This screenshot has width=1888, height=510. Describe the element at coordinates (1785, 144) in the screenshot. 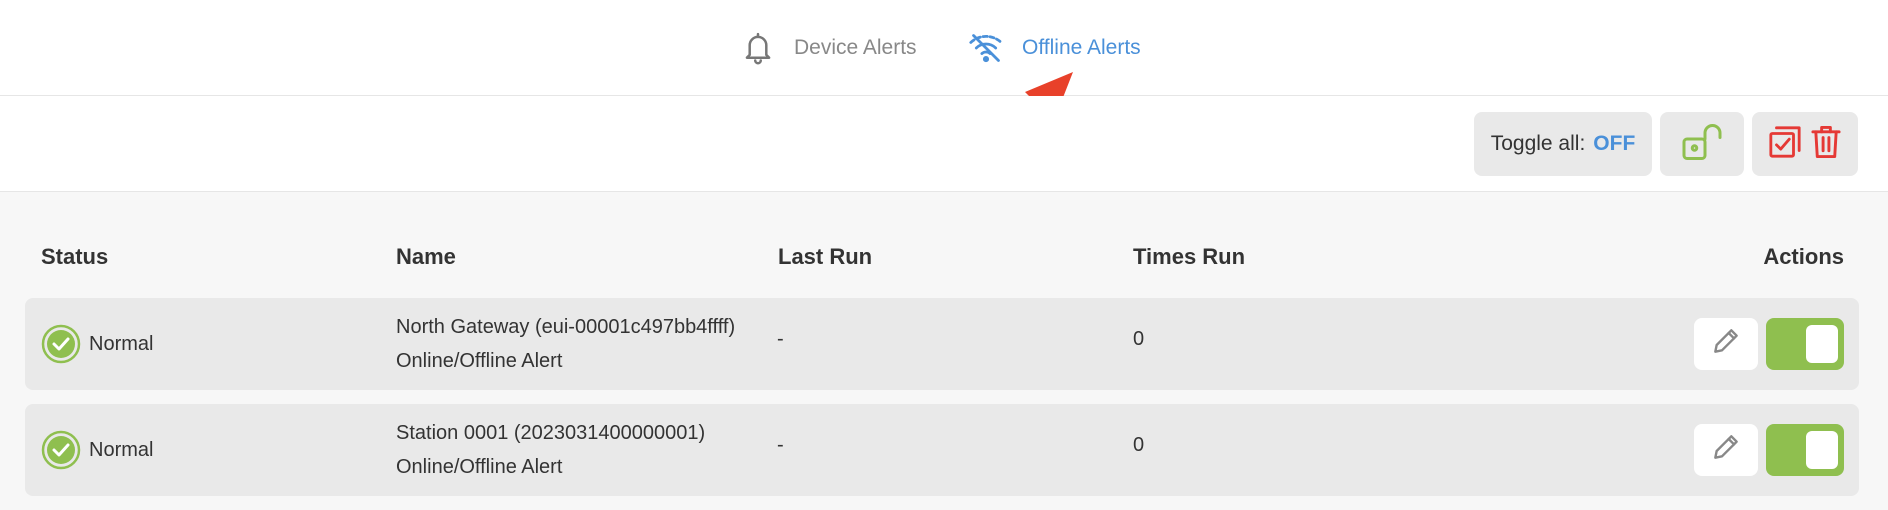

I see `checklist-icon` at that location.